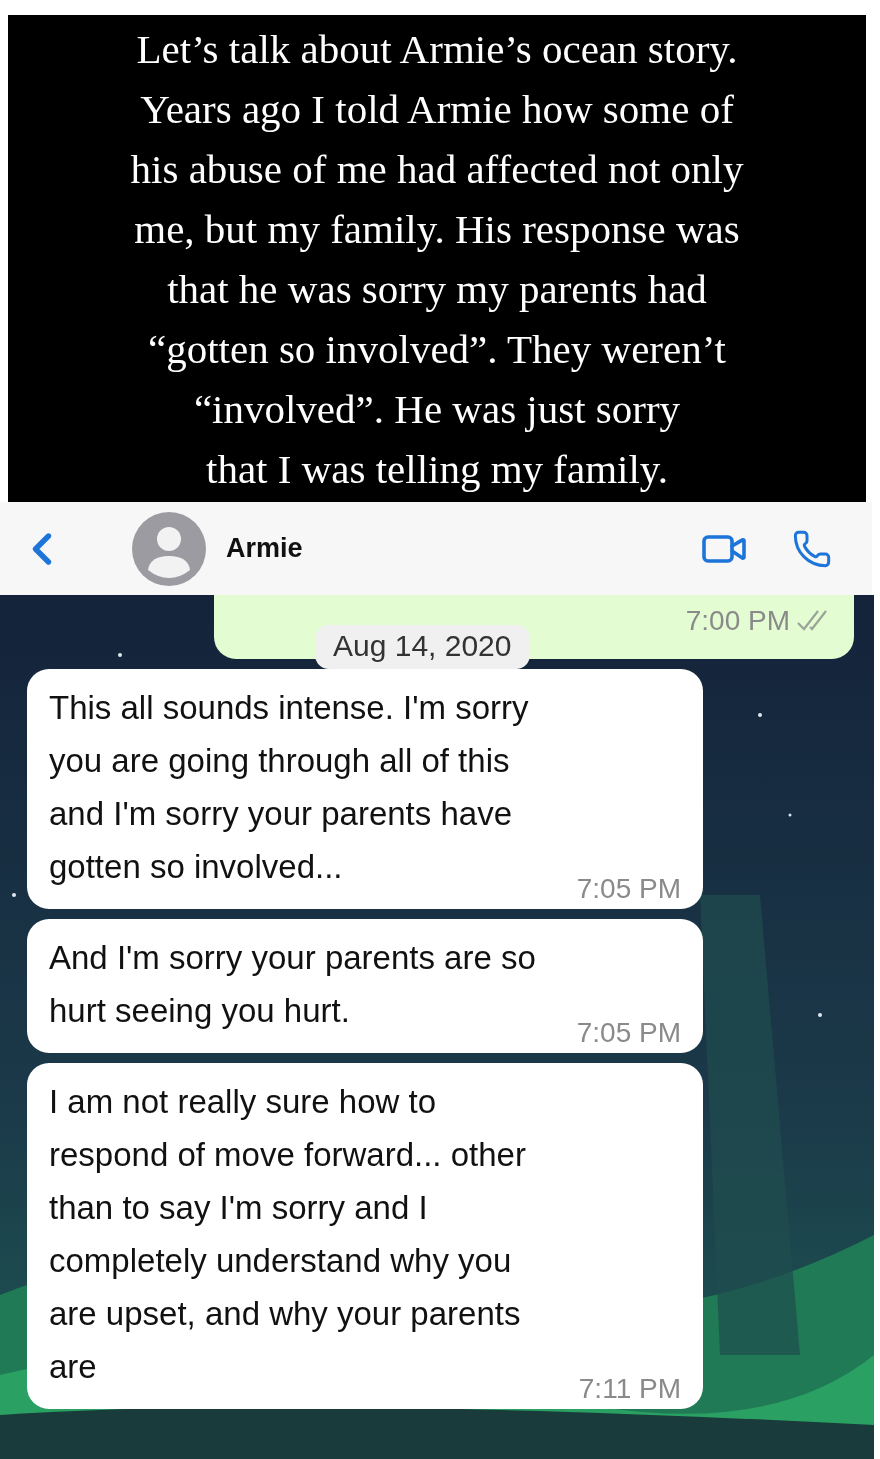  I want to click on contact-name: Armie, so click(265, 548).